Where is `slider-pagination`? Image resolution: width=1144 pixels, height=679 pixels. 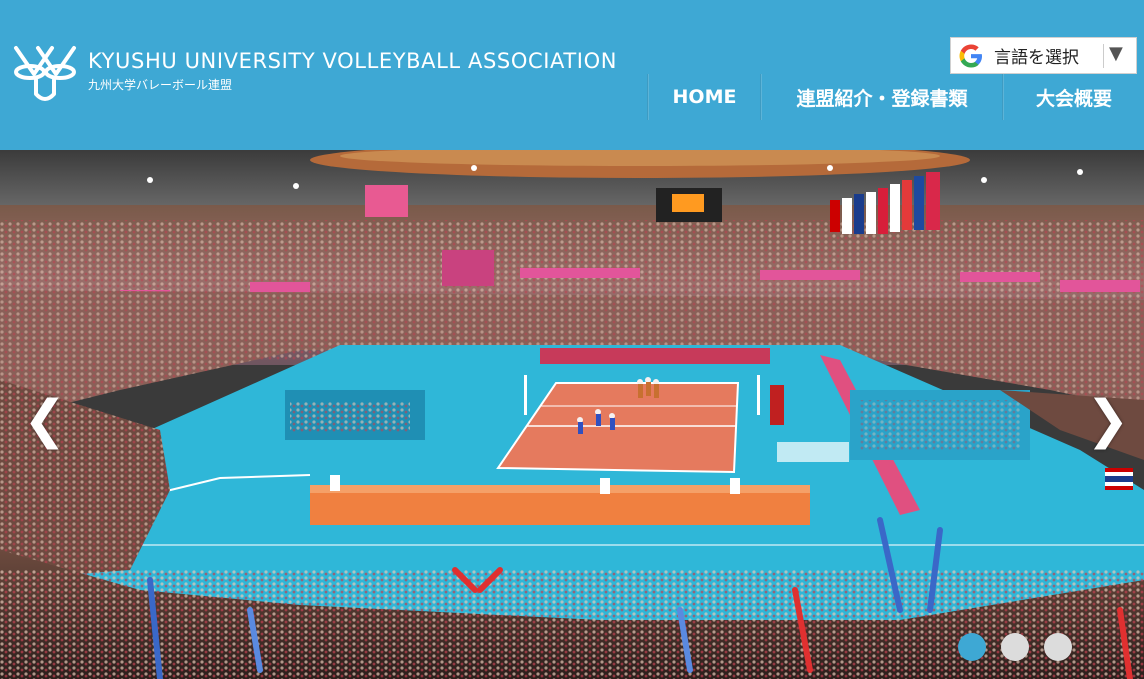 slider-pagination is located at coordinates (1015, 647).